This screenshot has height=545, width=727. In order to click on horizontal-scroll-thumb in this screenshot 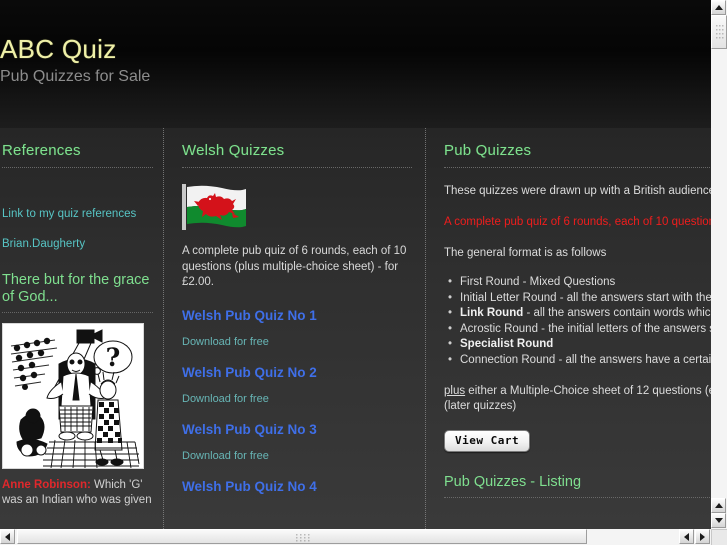, I will do `click(302, 536)`.